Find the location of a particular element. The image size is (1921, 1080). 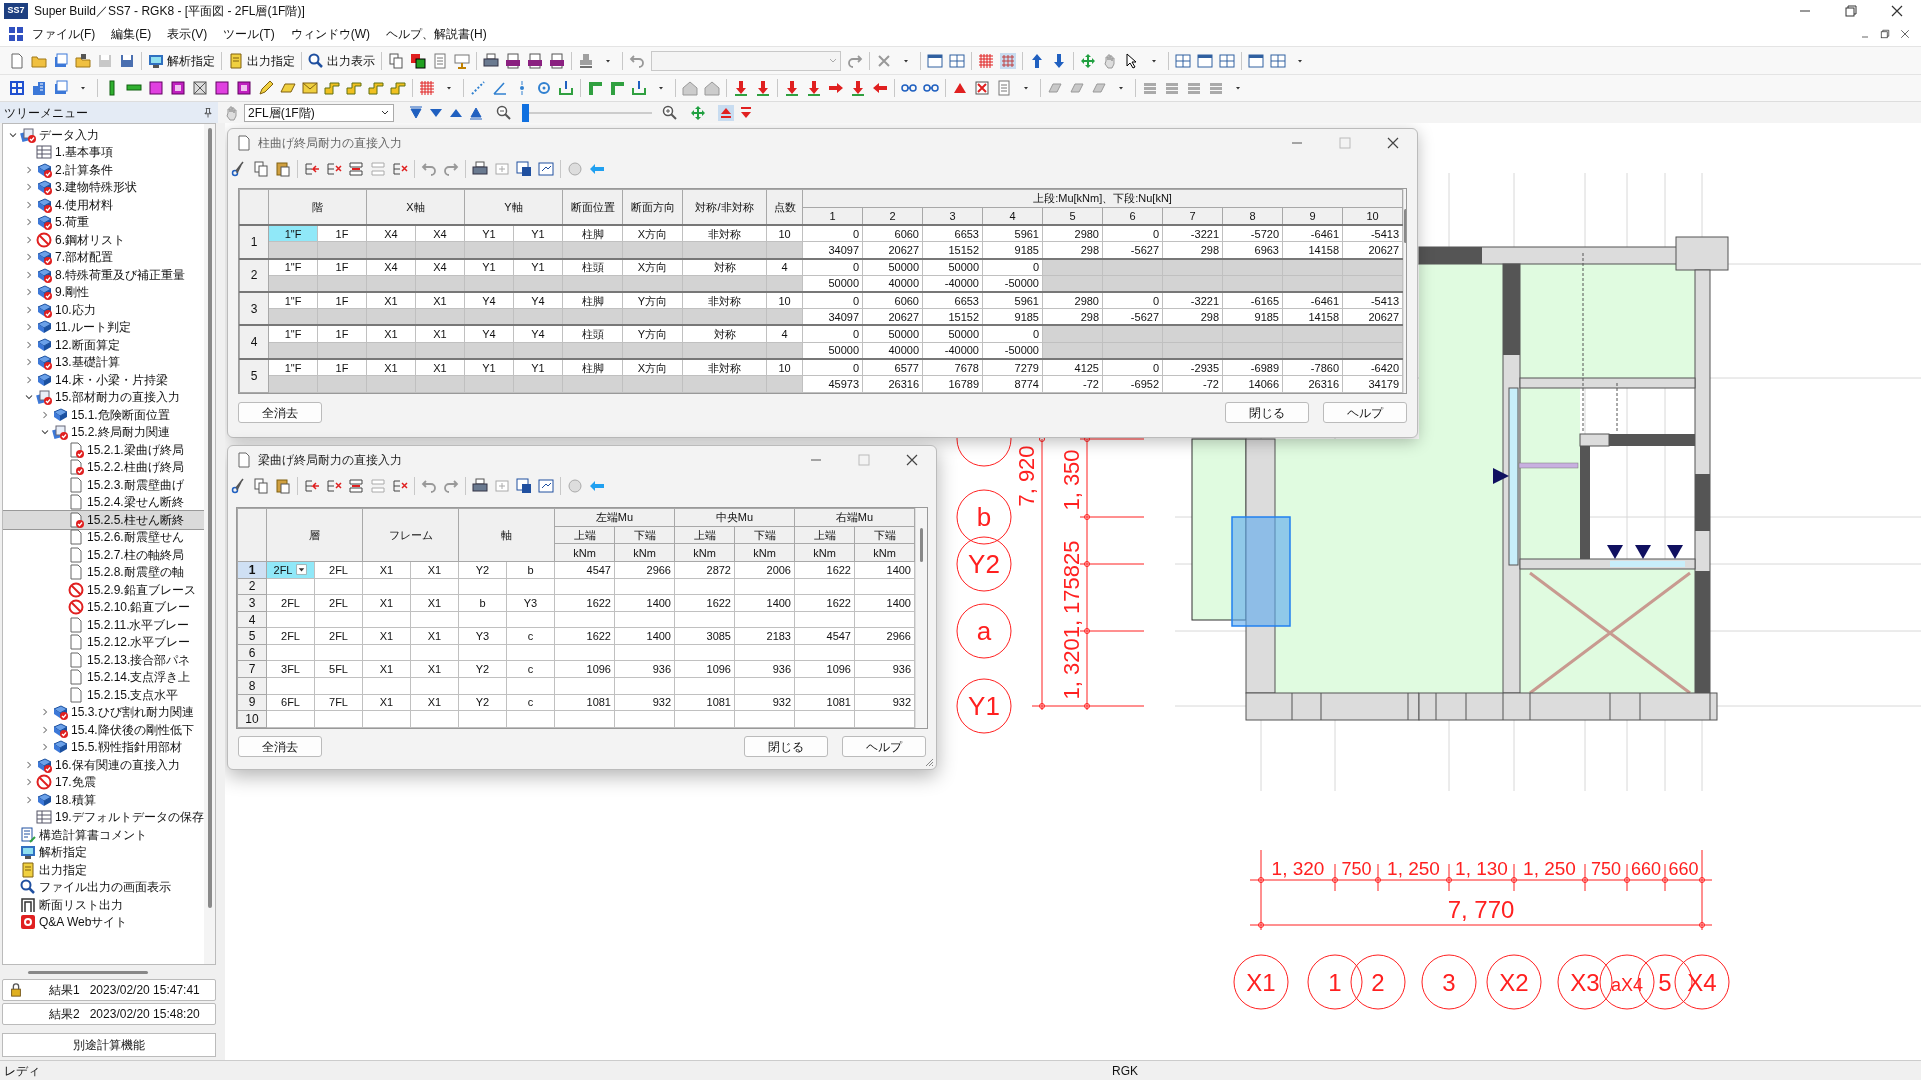

cut-icon is located at coordinates (239, 486).